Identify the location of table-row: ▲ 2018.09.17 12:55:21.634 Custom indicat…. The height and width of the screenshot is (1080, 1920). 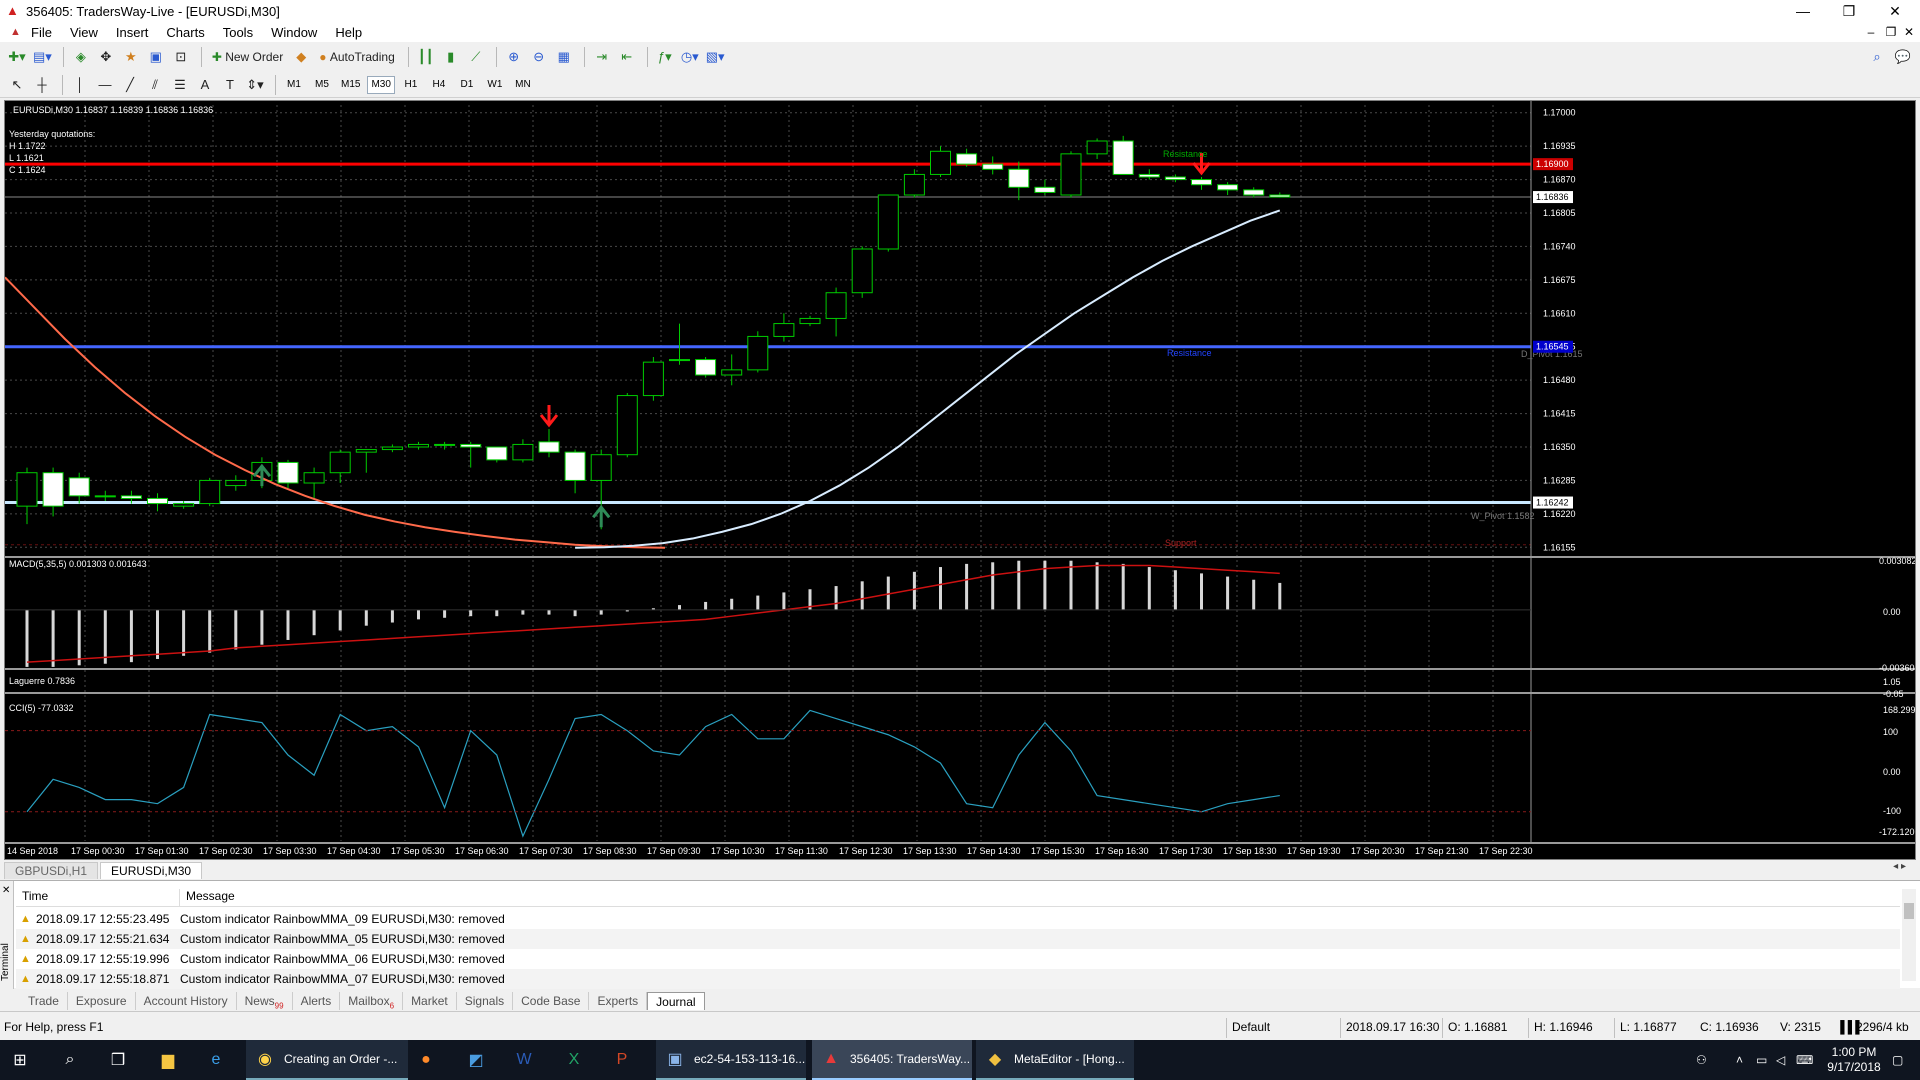
(958, 939).